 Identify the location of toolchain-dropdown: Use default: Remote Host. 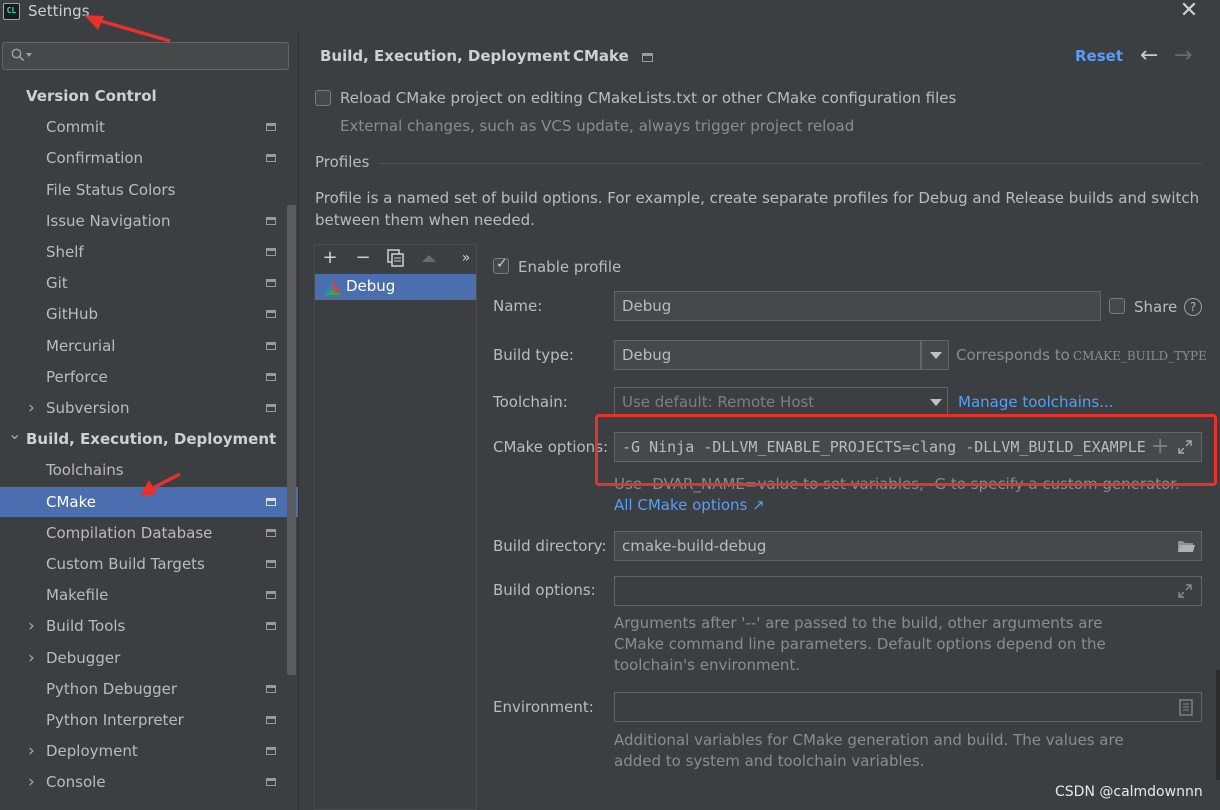
(781, 402).